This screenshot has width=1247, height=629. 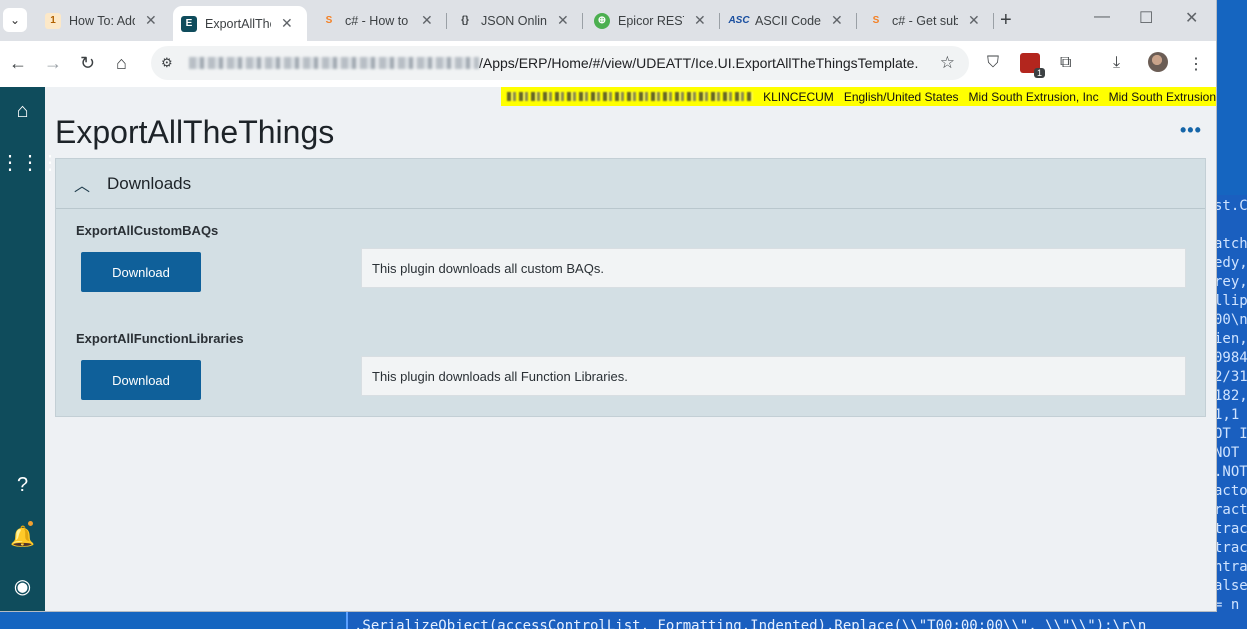 What do you see at coordinates (651, 20) in the screenshot?
I see `tab-title: Epicor REST` at bounding box center [651, 20].